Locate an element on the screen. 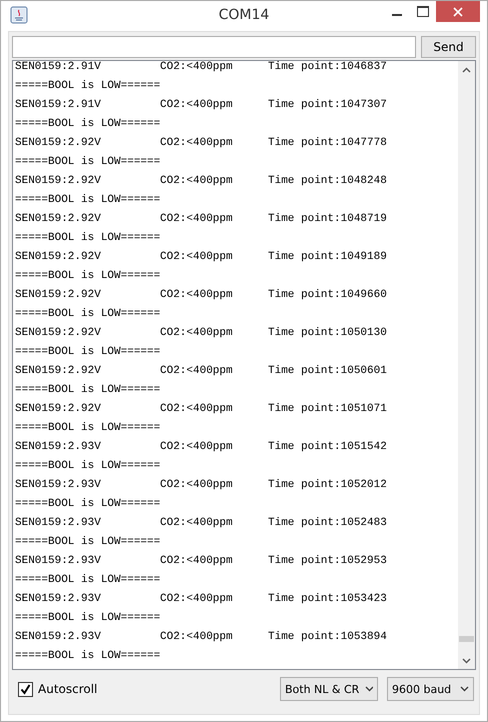 The height and width of the screenshot is (722, 488). time-point: Time point:1047307 is located at coordinates (328, 105).